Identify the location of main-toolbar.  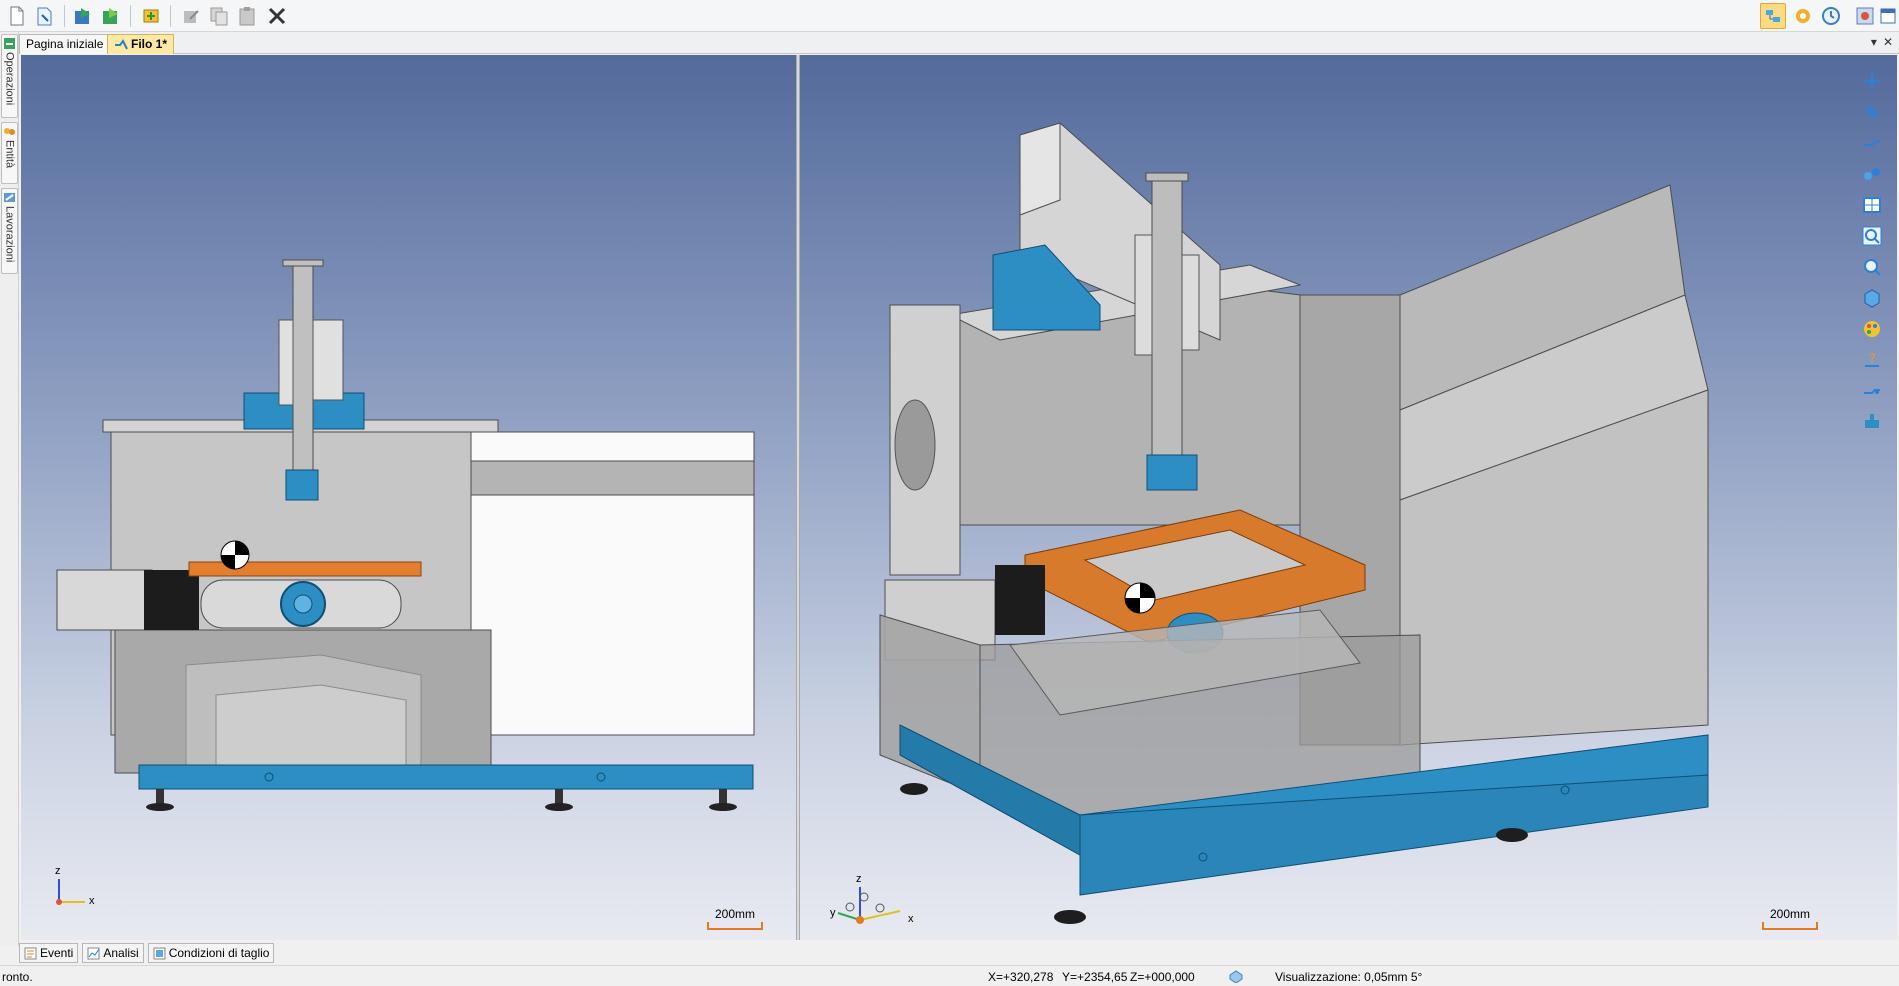
(949, 16).